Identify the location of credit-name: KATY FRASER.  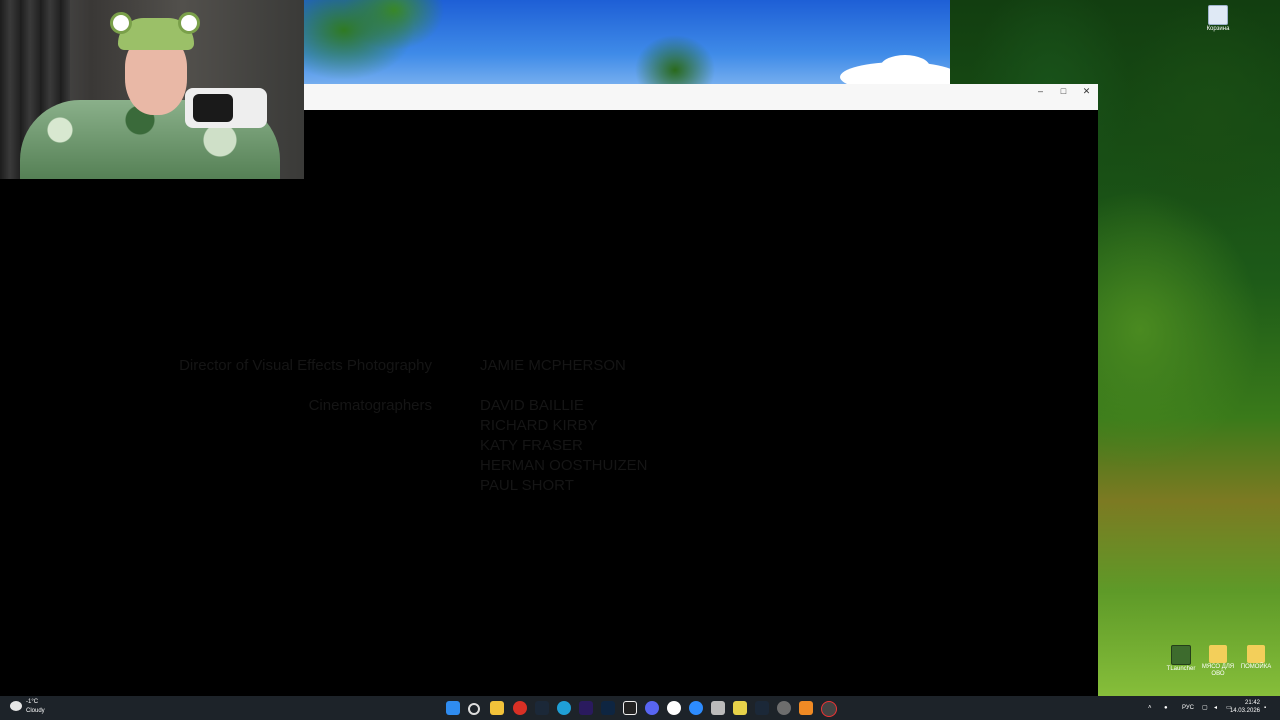
(531, 445).